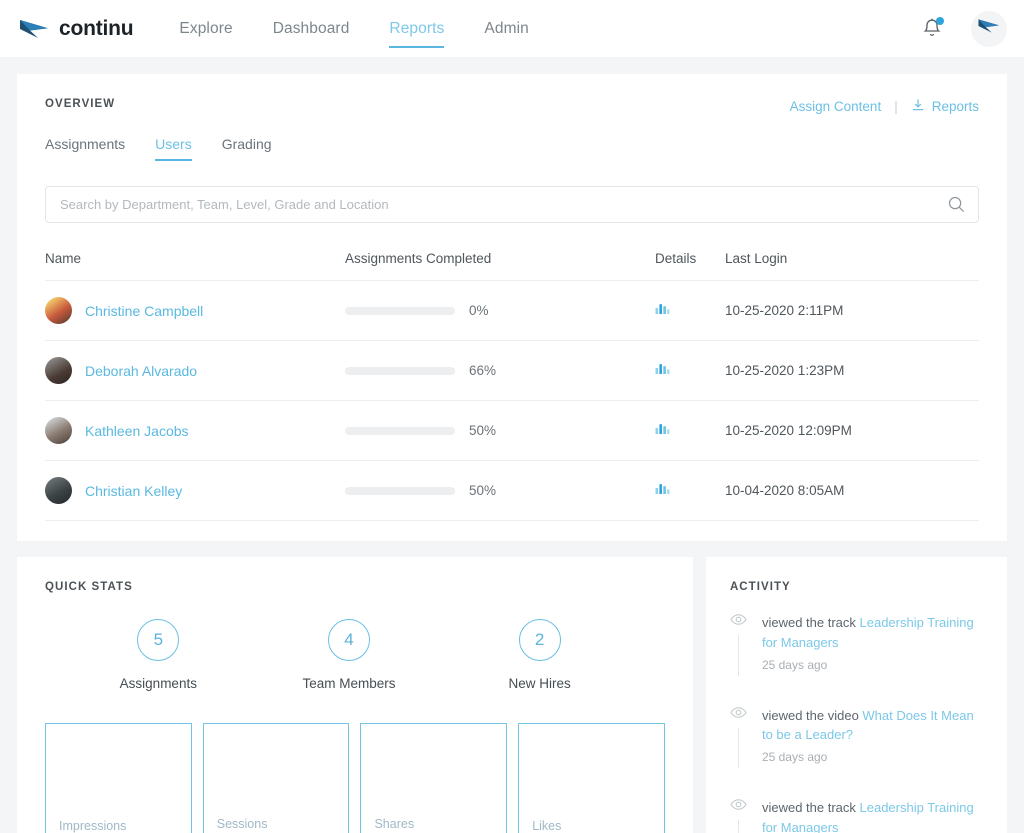  I want to click on column-header-details: Details, so click(690, 266).